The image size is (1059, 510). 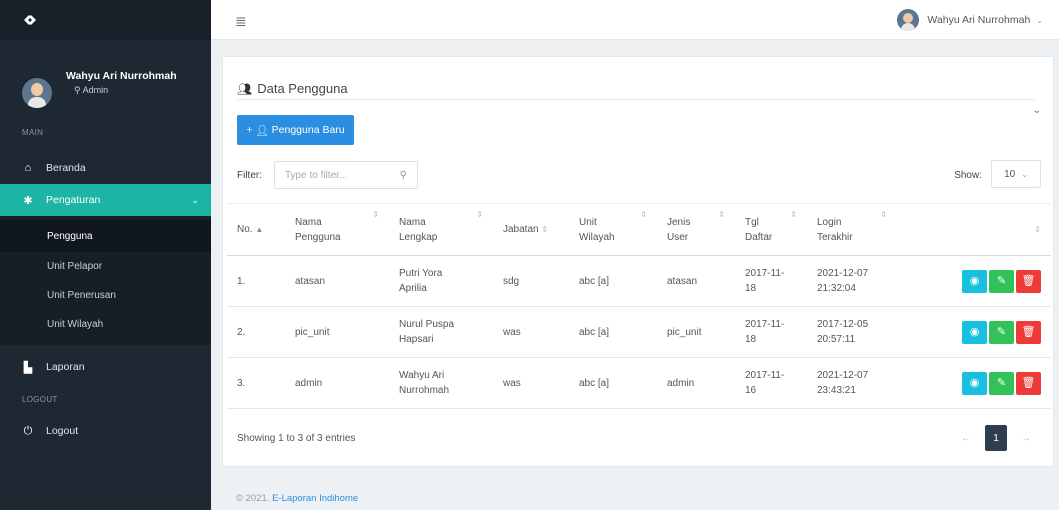 What do you see at coordinates (105, 168) in the screenshot?
I see `sidebar-item-beranda: ⌂ Beranda` at bounding box center [105, 168].